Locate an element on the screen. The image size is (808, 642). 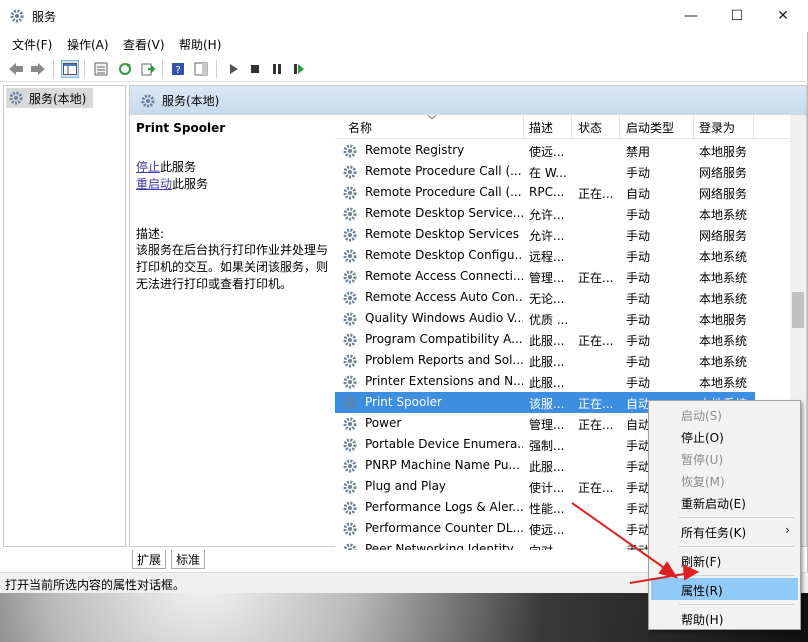
start-service-icon is located at coordinates (233, 69).